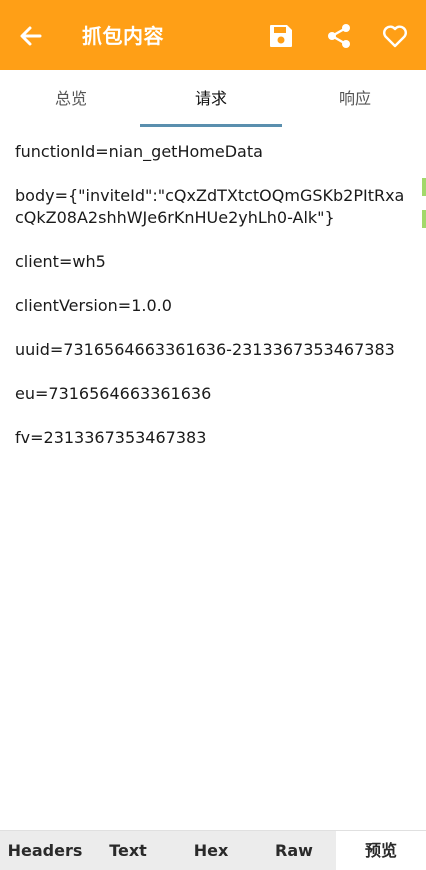 This screenshot has height=870, width=426. I want to click on bottom-tab-hex: Hex, so click(211, 850).